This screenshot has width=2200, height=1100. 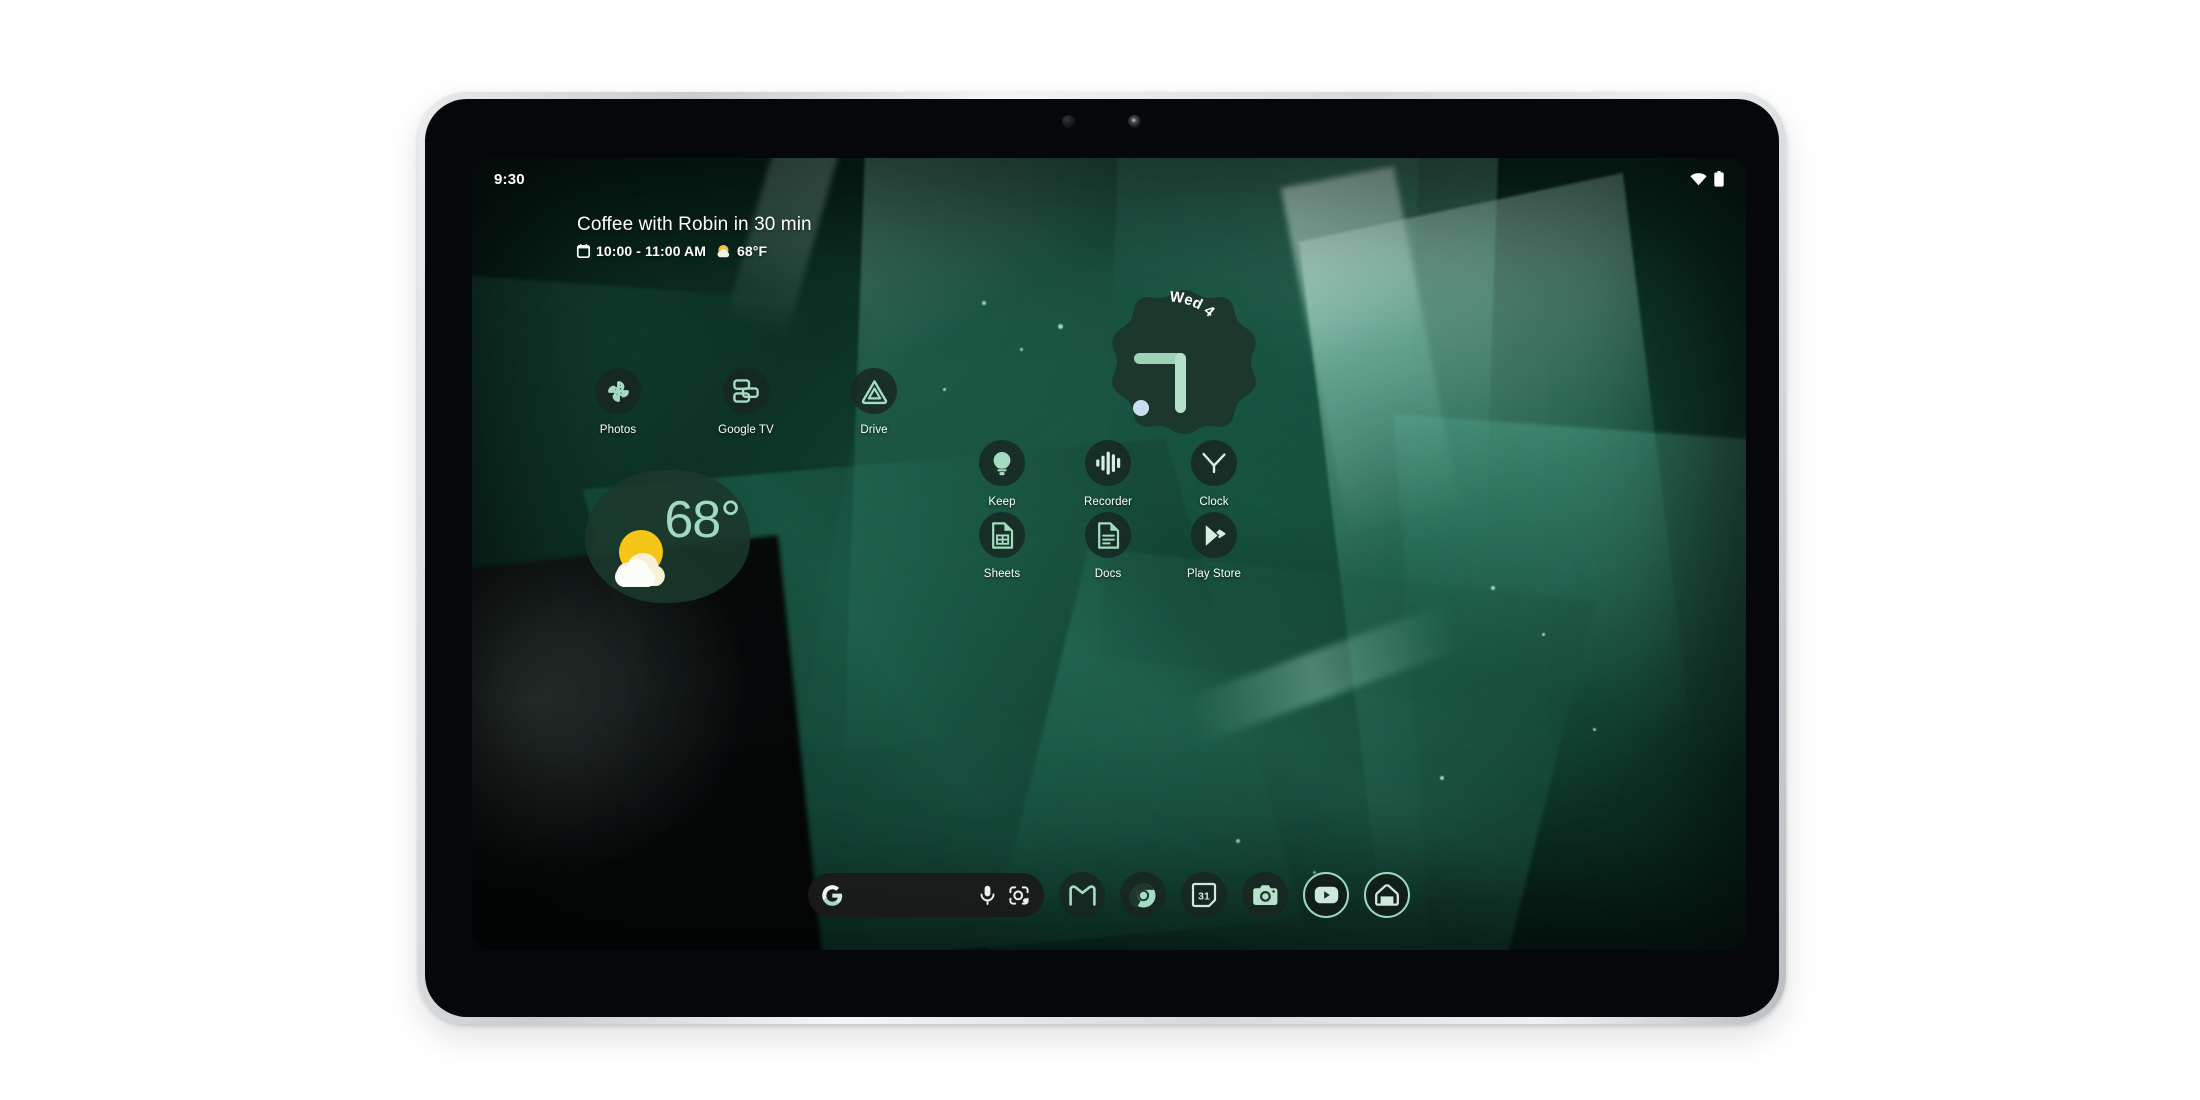 What do you see at coordinates (1108, 574) in the screenshot?
I see `app-label: Docs` at bounding box center [1108, 574].